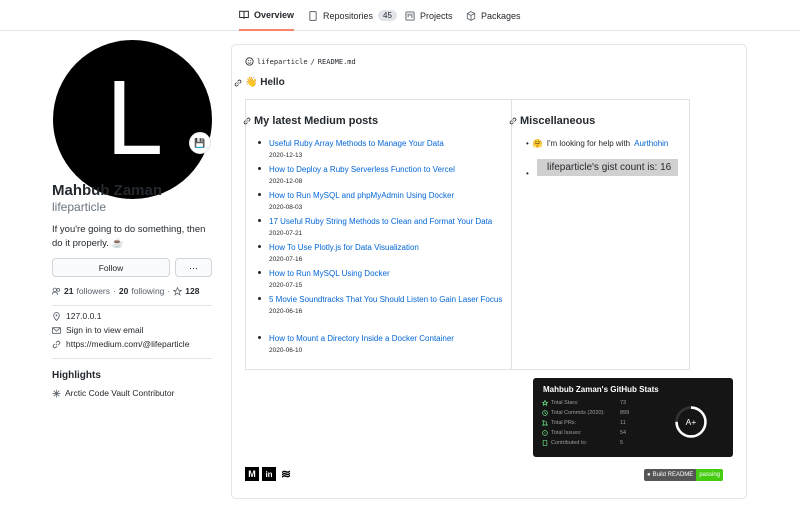 Image resolution: width=800 pixels, height=518 pixels. I want to click on package-icon, so click(471, 15).